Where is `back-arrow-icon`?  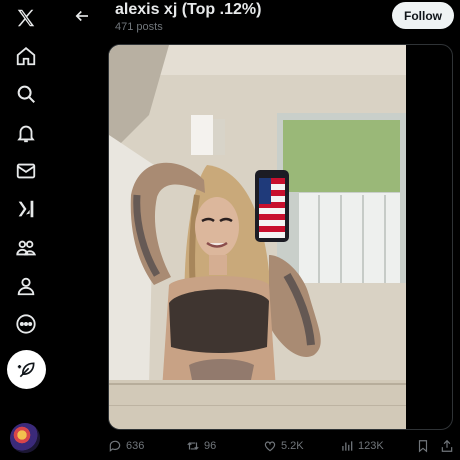
back-arrow-icon is located at coordinates (82, 16).